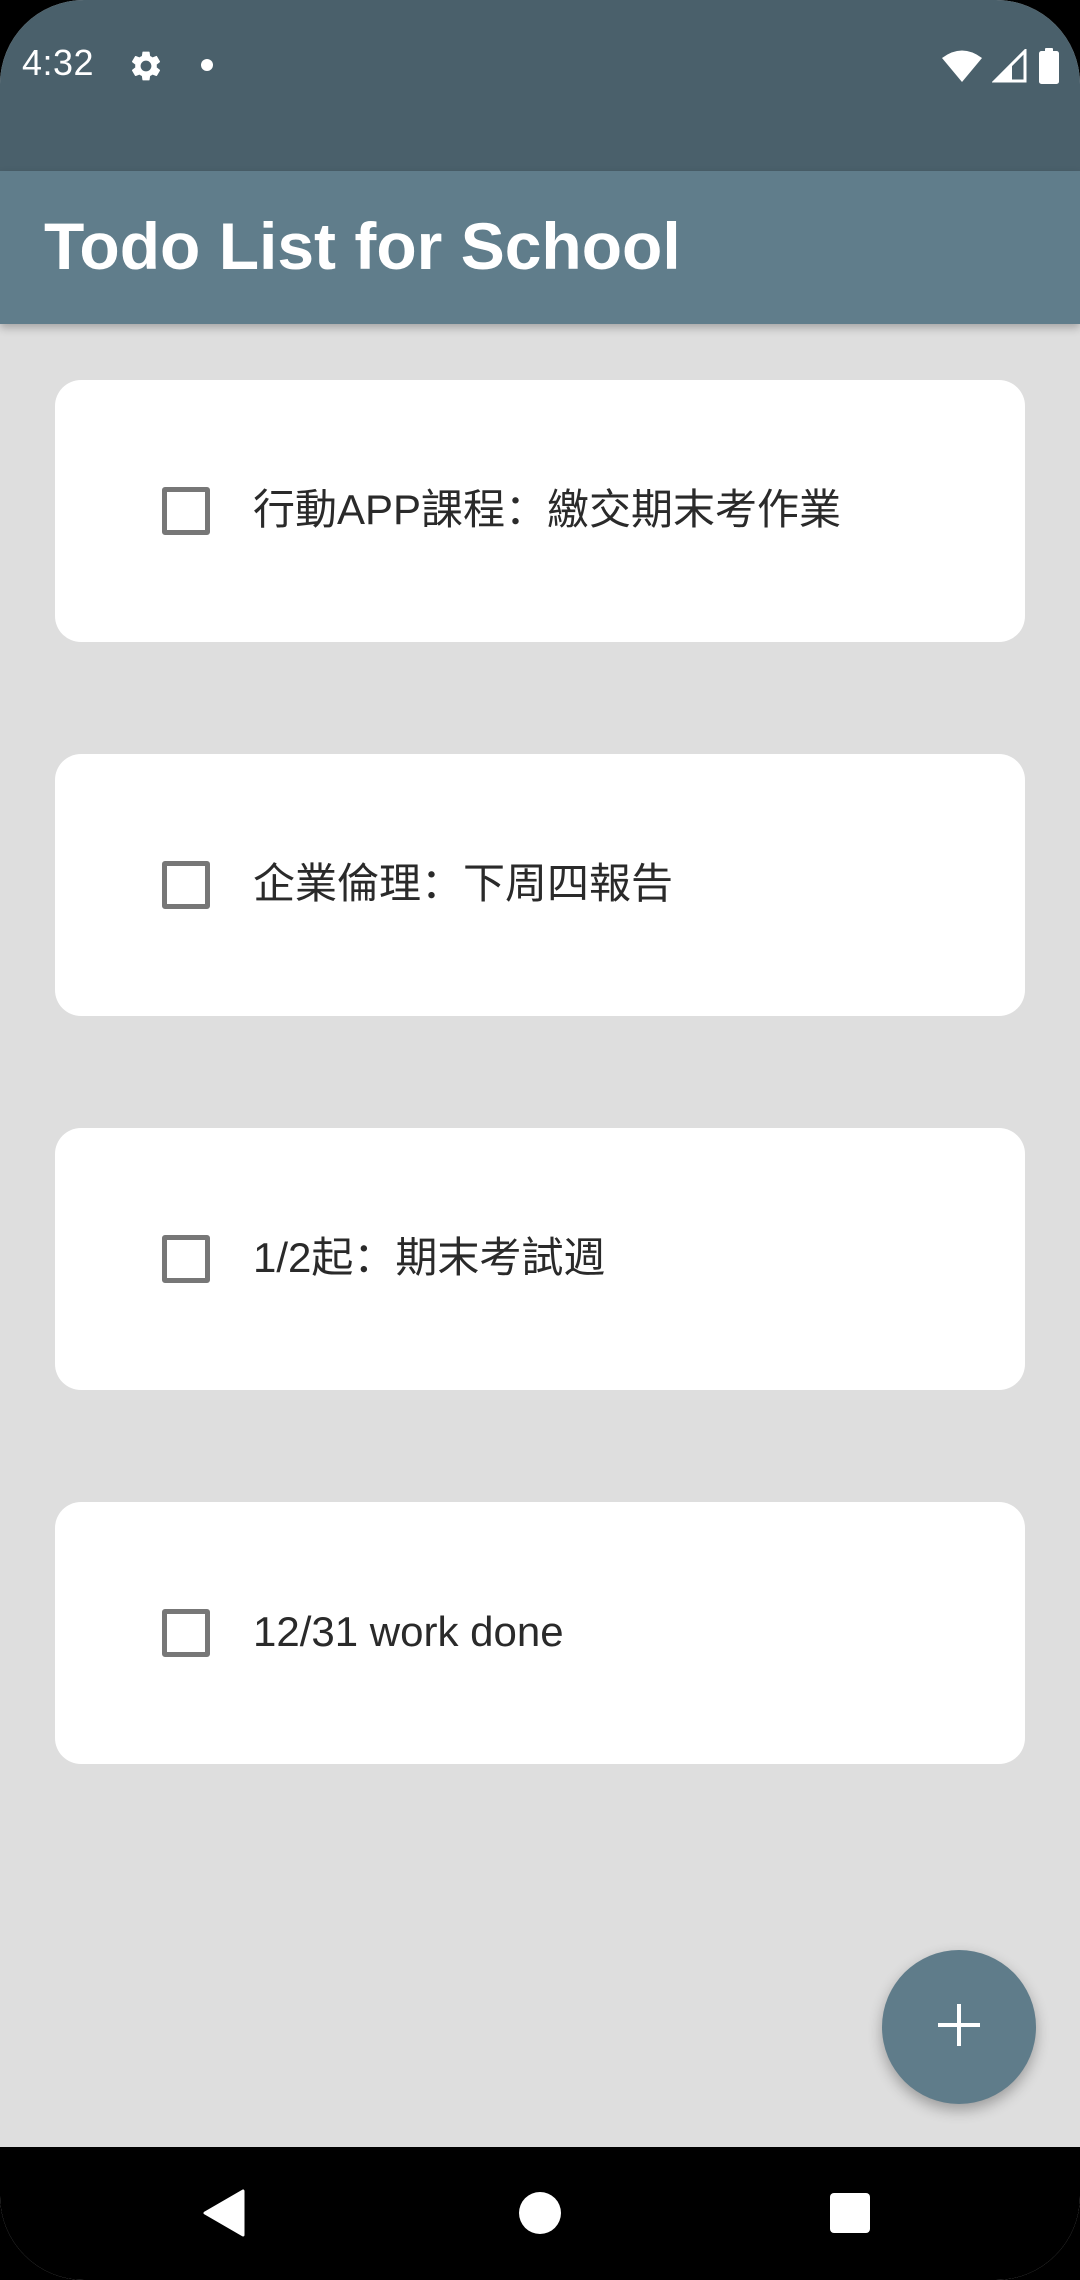 The width and height of the screenshot is (1080, 2280). What do you see at coordinates (463, 883) in the screenshot?
I see `todo-text: 企業倫理：下周四報告` at bounding box center [463, 883].